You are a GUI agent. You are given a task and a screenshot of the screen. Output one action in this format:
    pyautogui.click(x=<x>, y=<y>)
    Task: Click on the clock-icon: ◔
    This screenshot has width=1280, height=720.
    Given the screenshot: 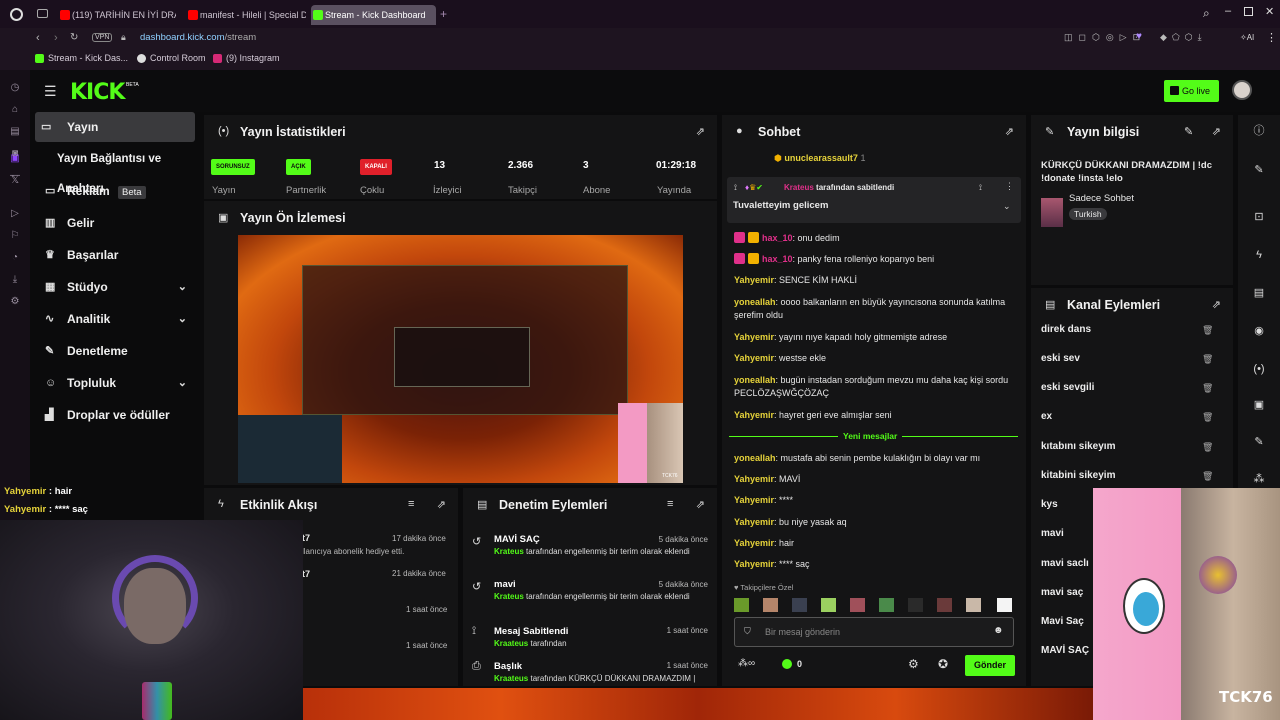 What is the action you would take?
    pyautogui.click(x=15, y=258)
    